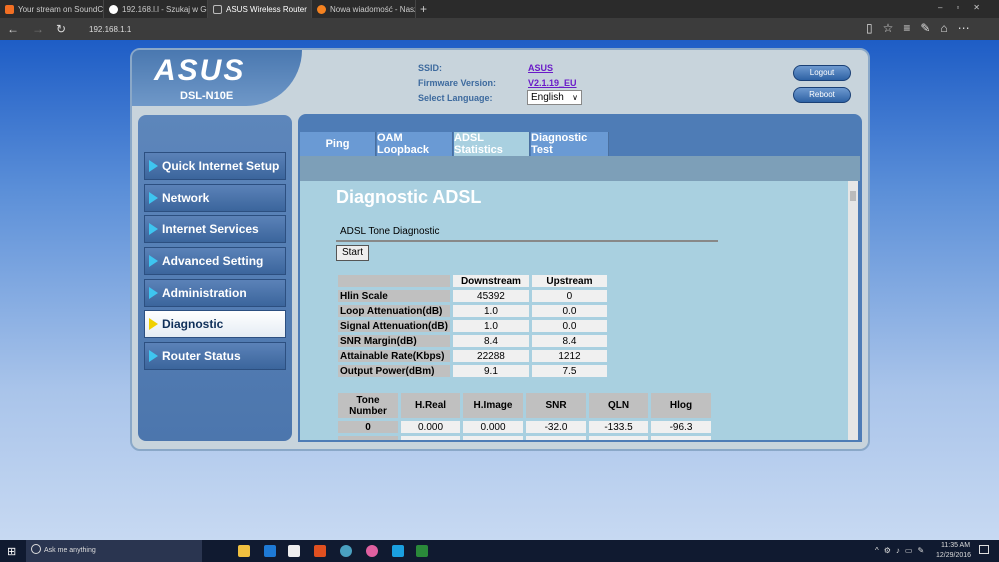  I want to click on language-select: English ∨, so click(554, 97).